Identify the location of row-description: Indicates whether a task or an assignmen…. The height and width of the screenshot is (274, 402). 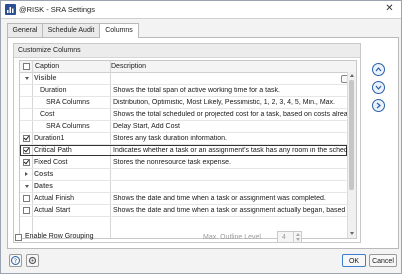
(230, 150).